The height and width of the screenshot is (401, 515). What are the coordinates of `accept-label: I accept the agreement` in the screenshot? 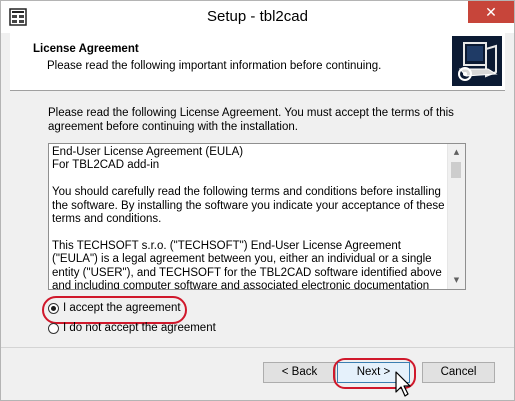 It's located at (122, 308).